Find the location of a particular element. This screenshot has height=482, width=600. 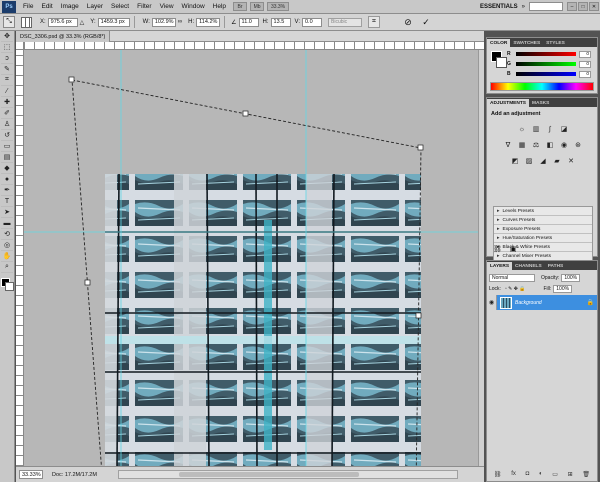

curves-icon: ∫ is located at coordinates (550, 129).